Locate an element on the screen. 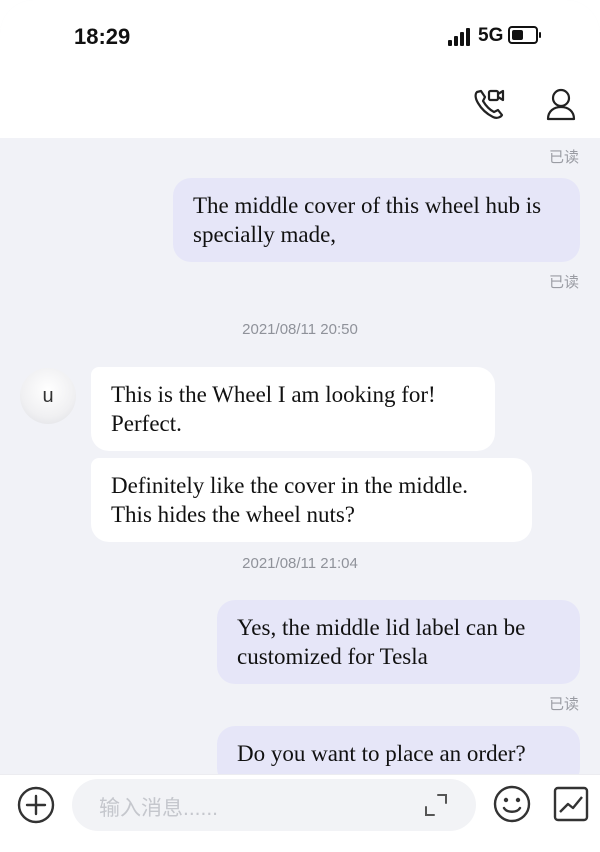  emoji-icon is located at coordinates (512, 804).